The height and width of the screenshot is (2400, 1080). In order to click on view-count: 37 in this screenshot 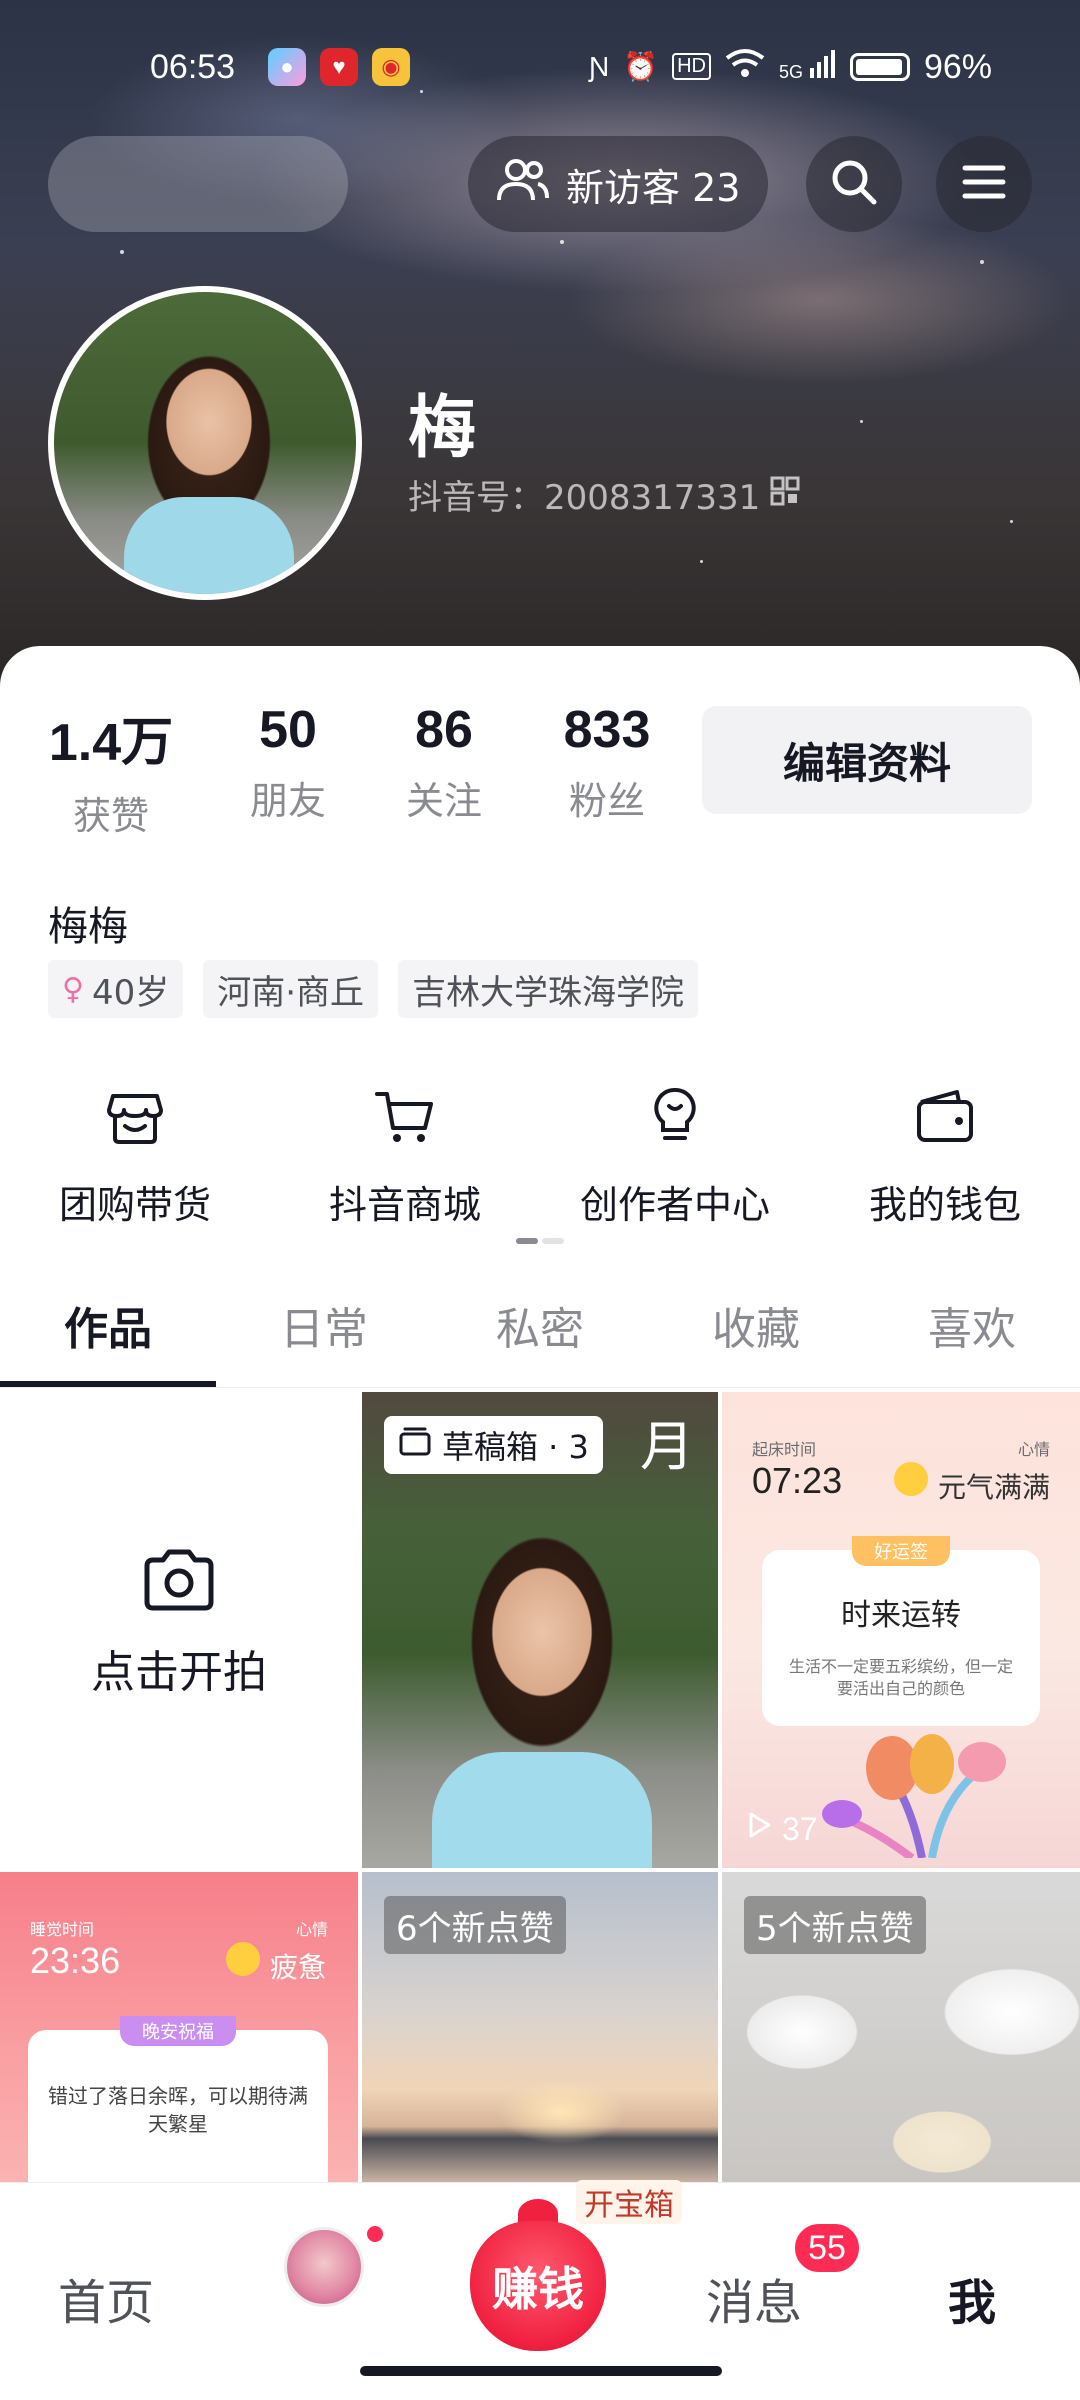, I will do `click(781, 1829)`.